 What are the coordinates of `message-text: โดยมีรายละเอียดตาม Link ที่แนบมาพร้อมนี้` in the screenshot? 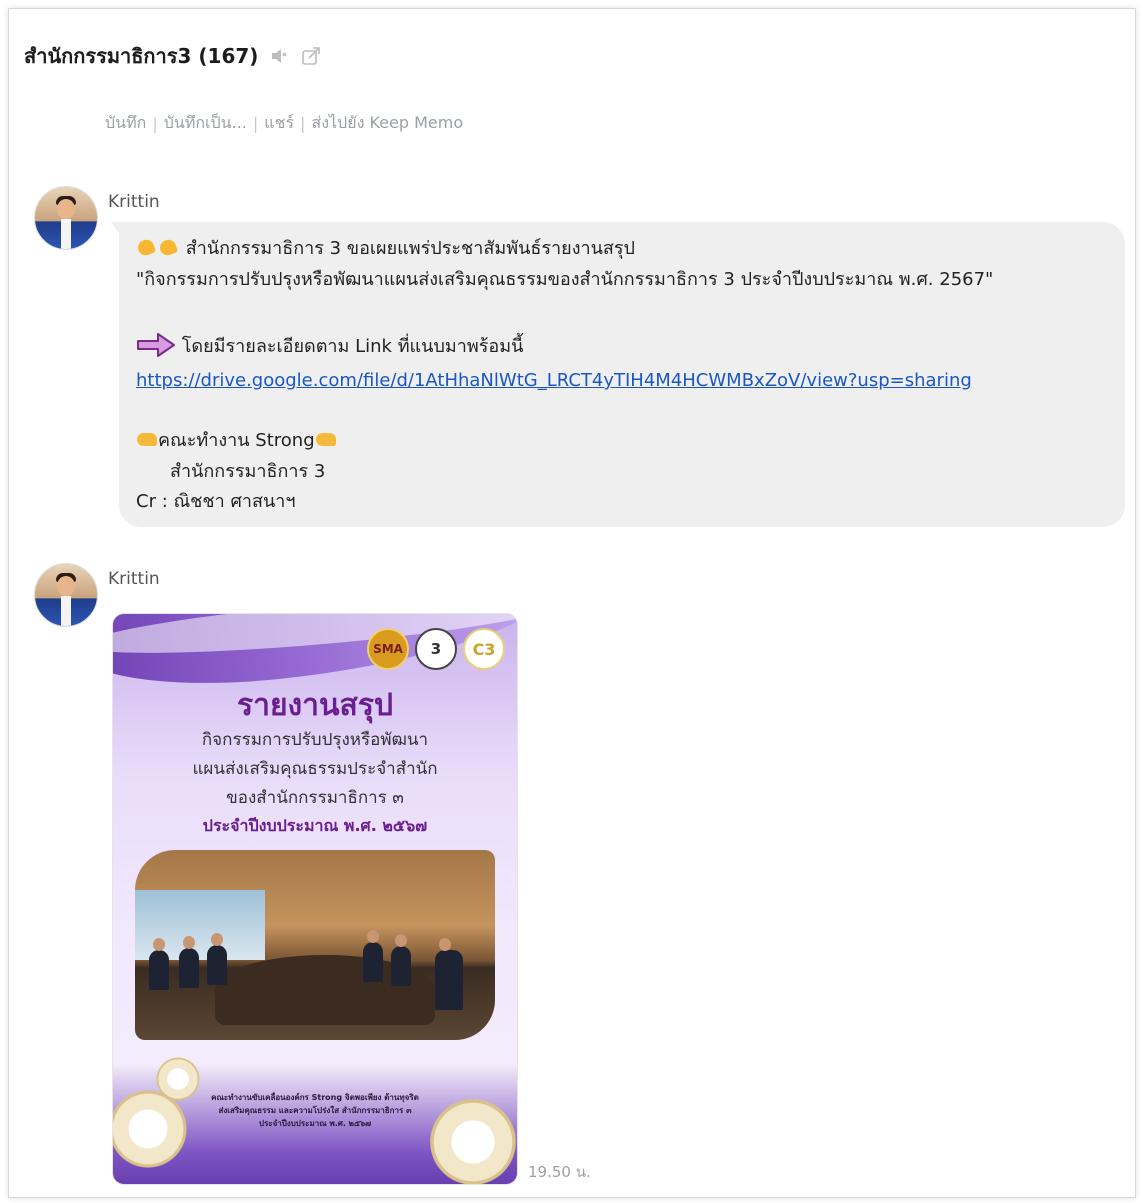 It's located at (352, 346).